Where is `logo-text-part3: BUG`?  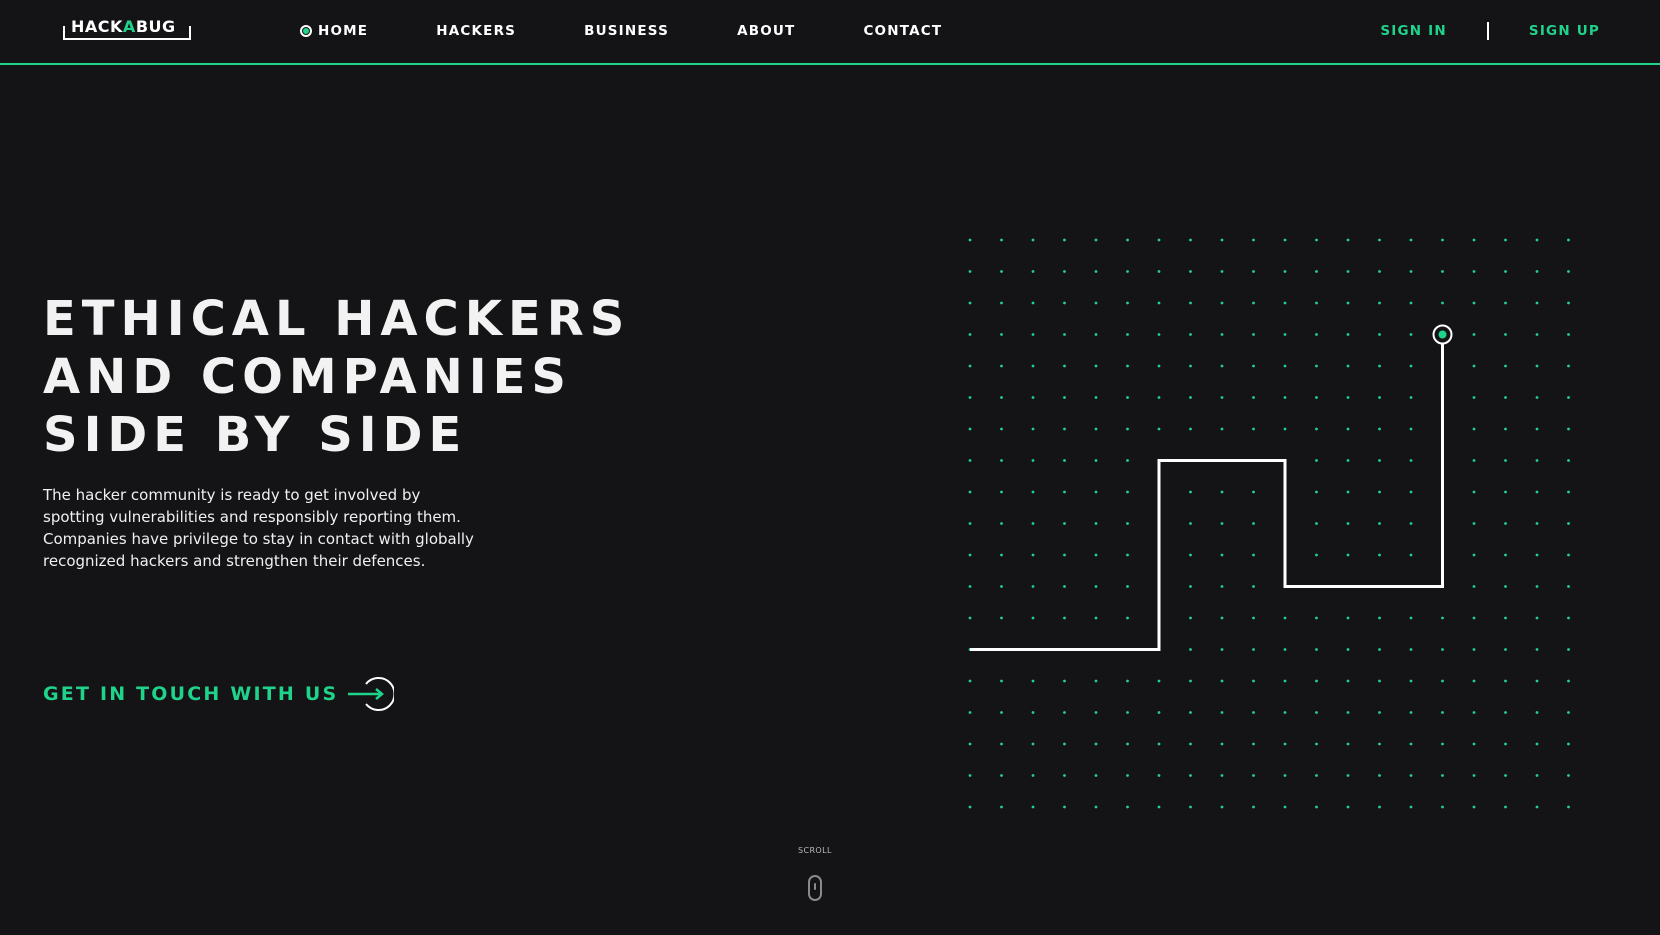 logo-text-part3: BUG is located at coordinates (155, 26).